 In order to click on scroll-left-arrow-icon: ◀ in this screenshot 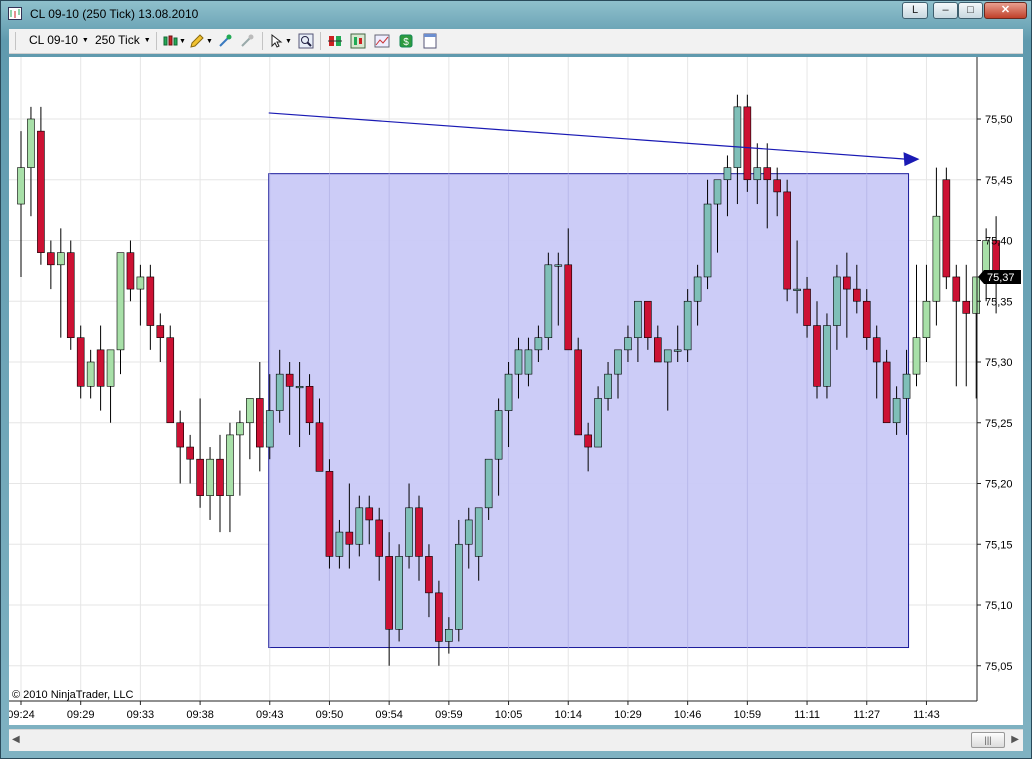, I will do `click(16, 739)`.